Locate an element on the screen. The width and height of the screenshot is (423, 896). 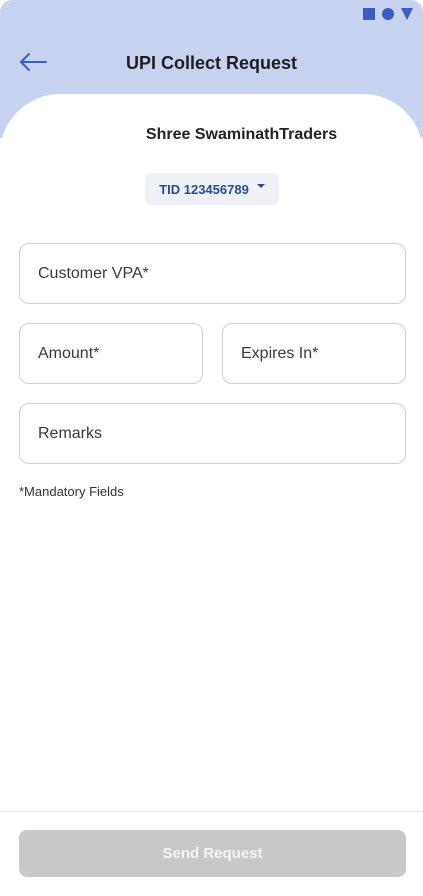
footer-divider is located at coordinates (211, 811).